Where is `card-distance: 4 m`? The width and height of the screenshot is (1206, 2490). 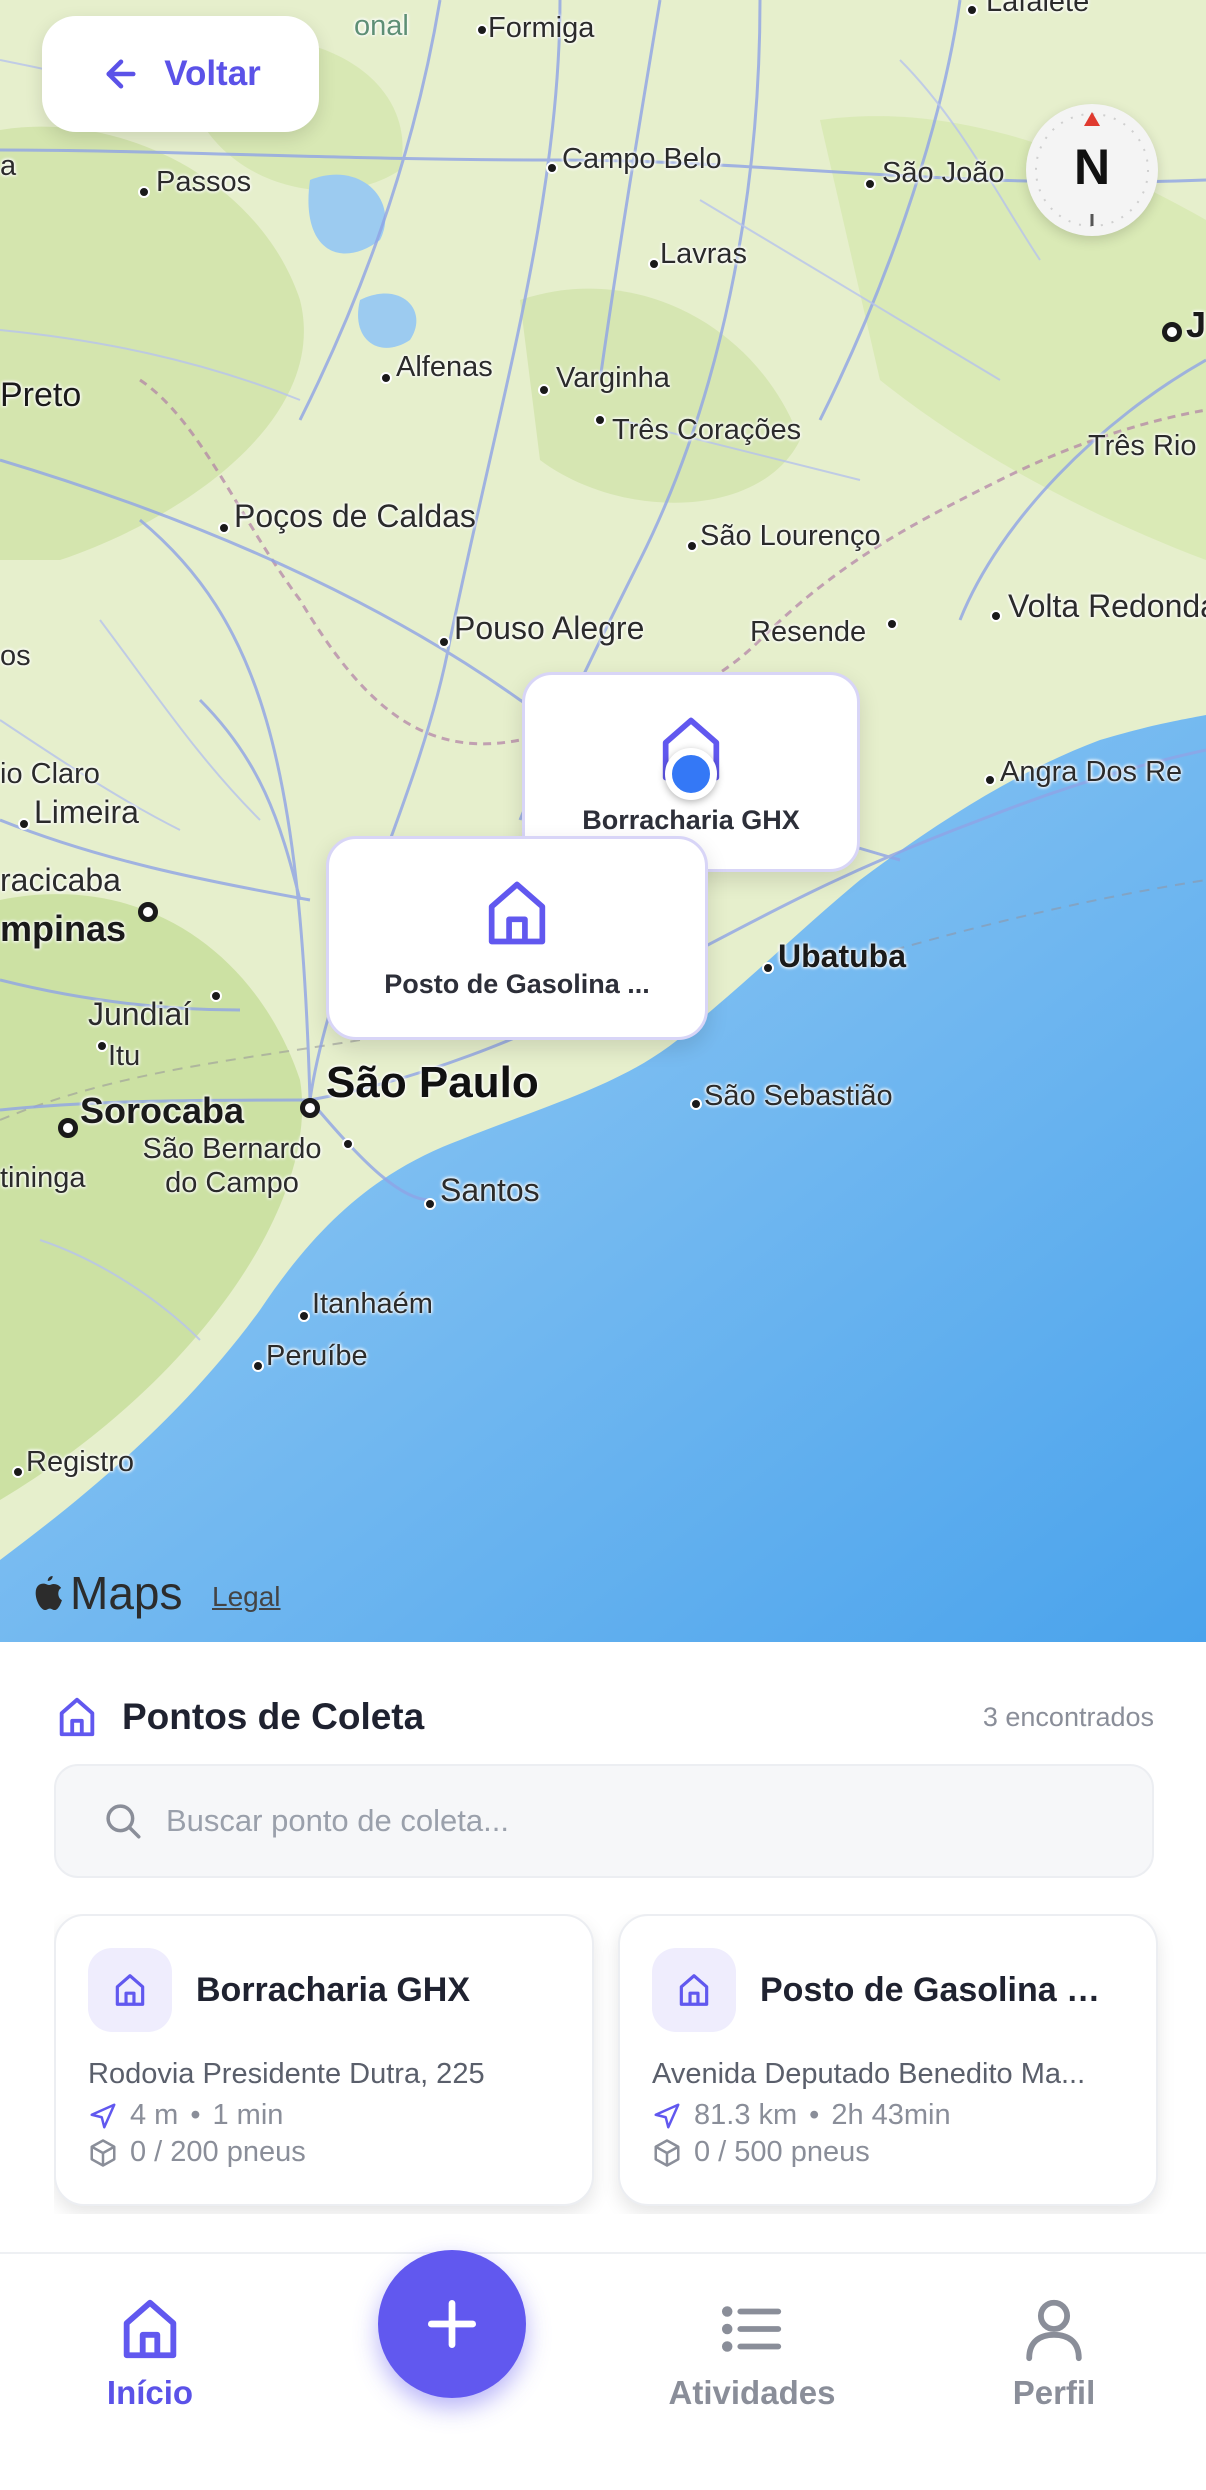 card-distance: 4 m is located at coordinates (154, 2115).